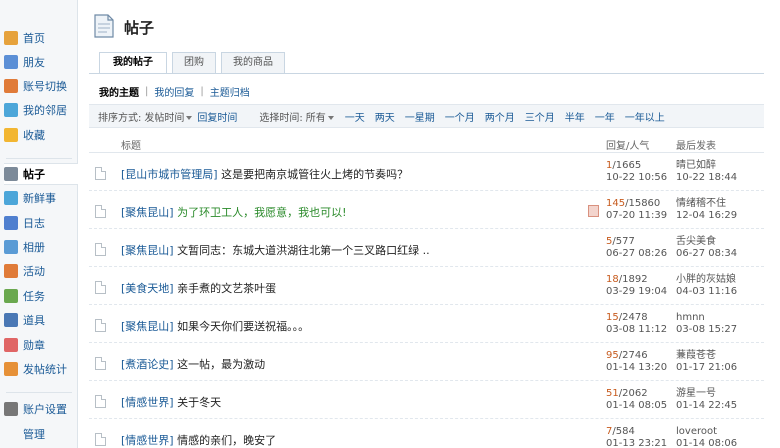 Image resolution: width=780 pixels, height=448 pixels. Describe the element at coordinates (707, 443) in the screenshot. I see `last-post-date: 01-14 08:06` at that location.